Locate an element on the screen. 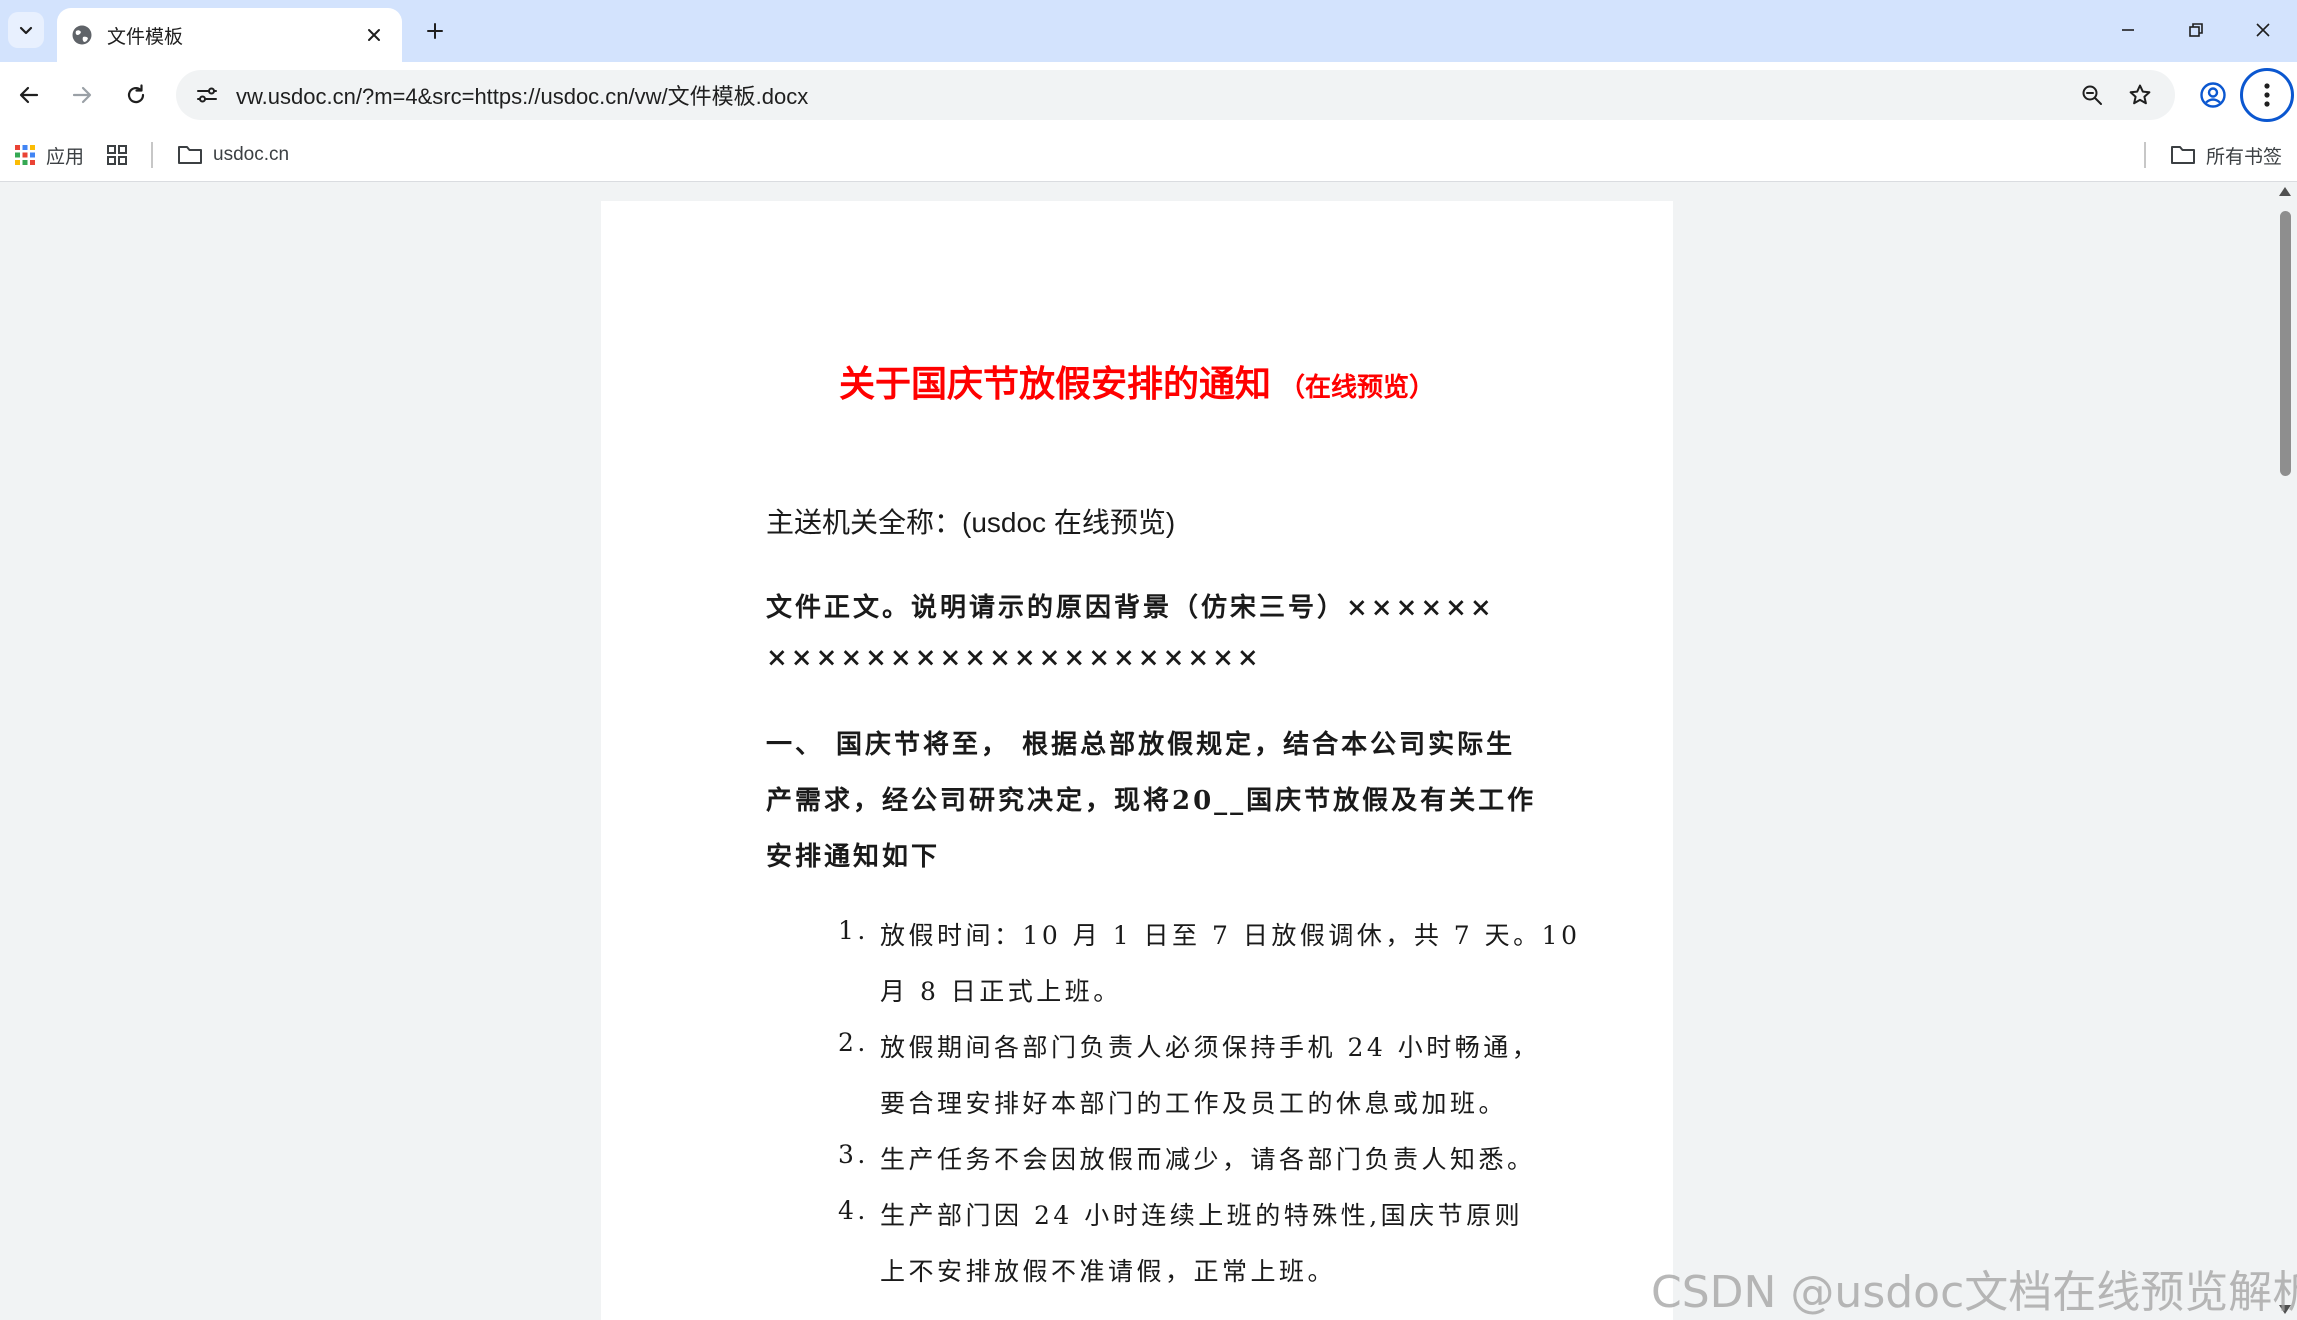 This screenshot has width=2297, height=1320. forward-button is located at coordinates (82, 95).